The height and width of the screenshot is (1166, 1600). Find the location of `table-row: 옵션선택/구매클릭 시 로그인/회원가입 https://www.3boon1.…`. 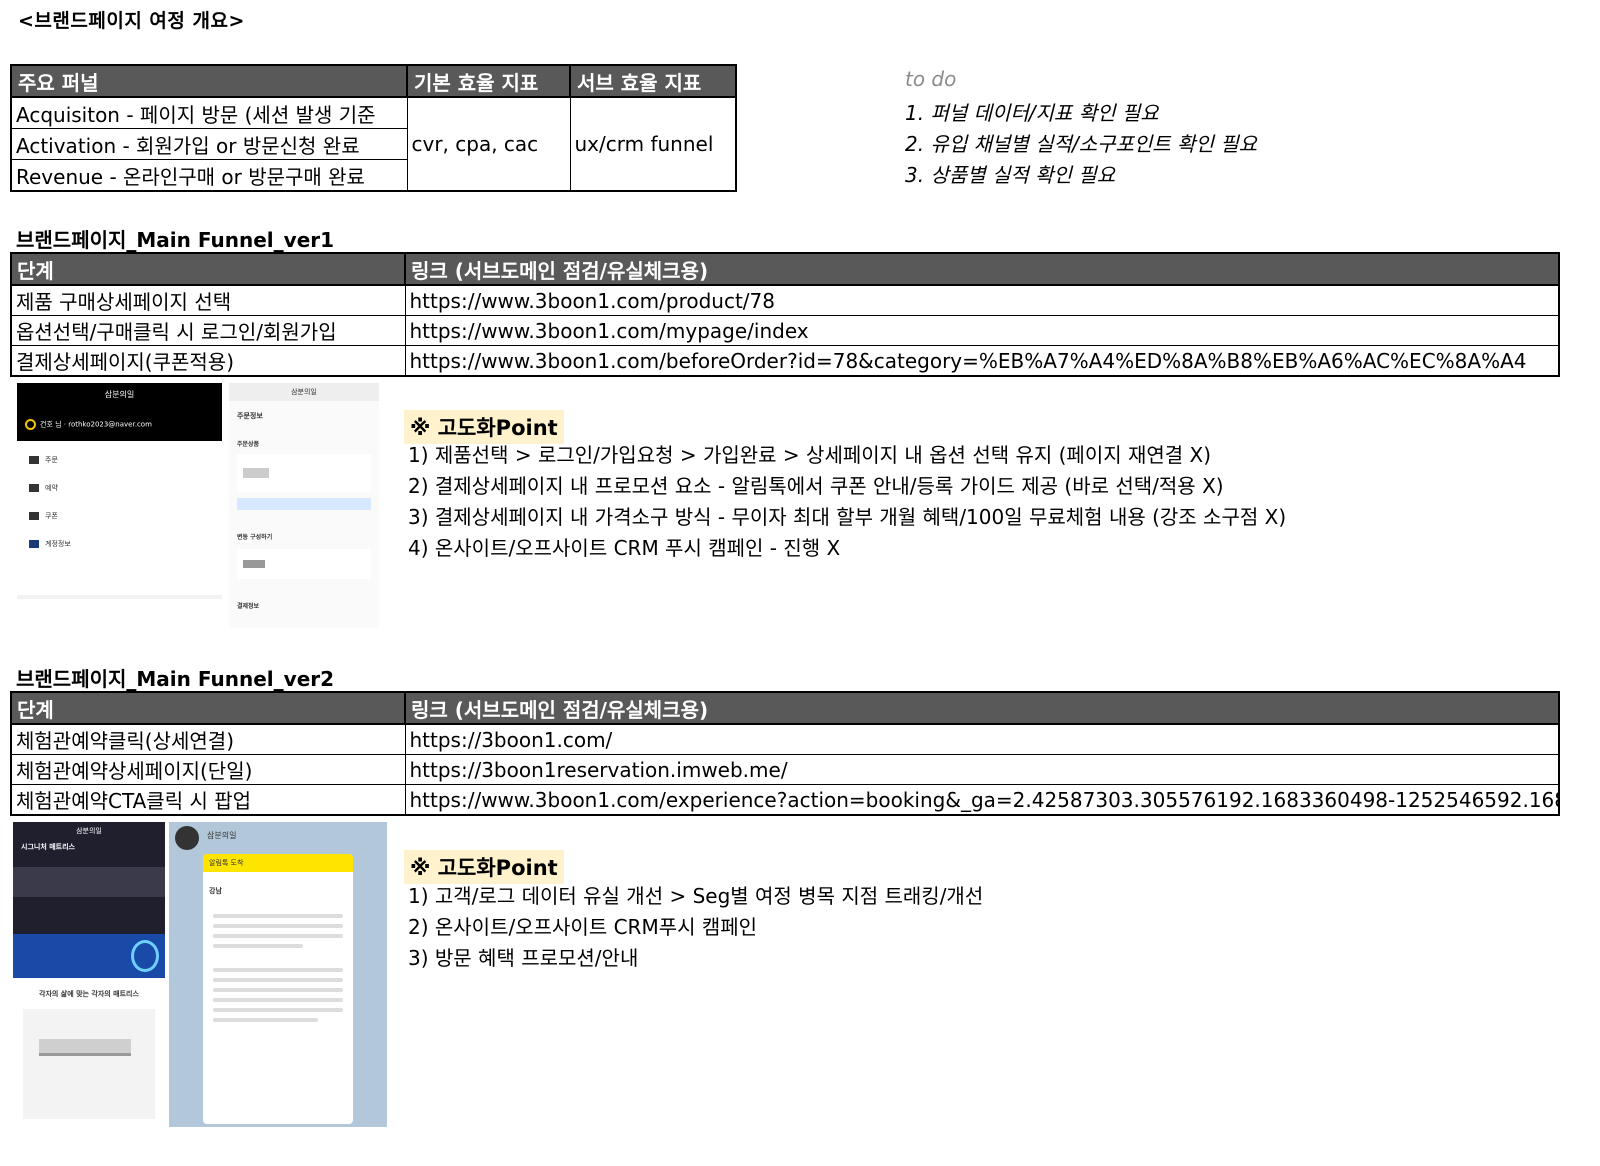

table-row: 옵션선택/구매클릭 시 로그인/회원가입 https://www.3boon1.… is located at coordinates (785, 330).